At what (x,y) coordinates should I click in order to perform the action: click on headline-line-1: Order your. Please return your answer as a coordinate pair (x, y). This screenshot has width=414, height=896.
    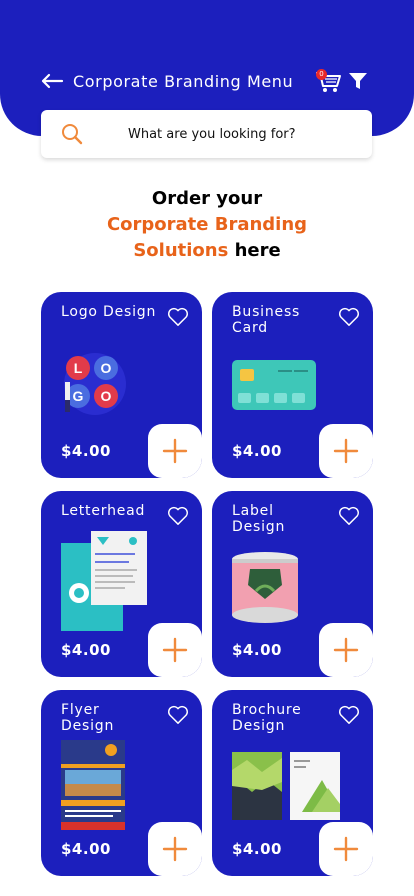
    Looking at the image, I should click on (207, 198).